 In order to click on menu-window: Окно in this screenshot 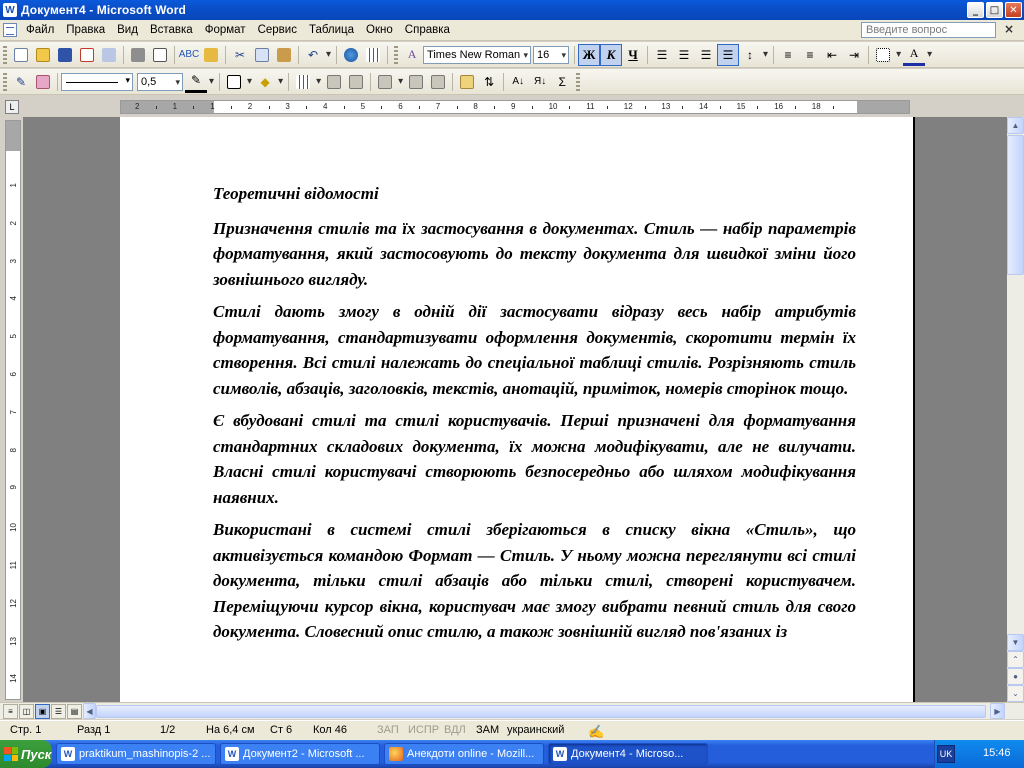, I will do `click(379, 30)`.